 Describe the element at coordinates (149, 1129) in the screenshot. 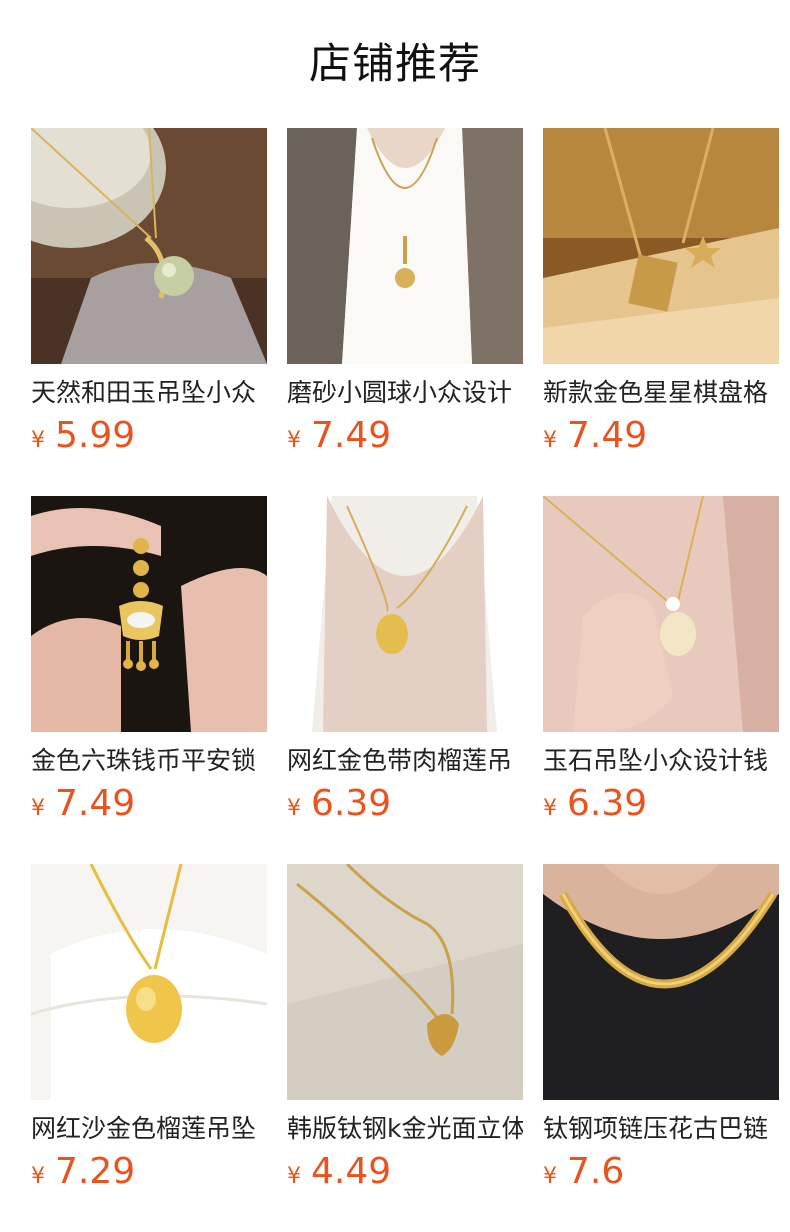

I see `product-name: 网红沙金色榴莲吊坠` at that location.